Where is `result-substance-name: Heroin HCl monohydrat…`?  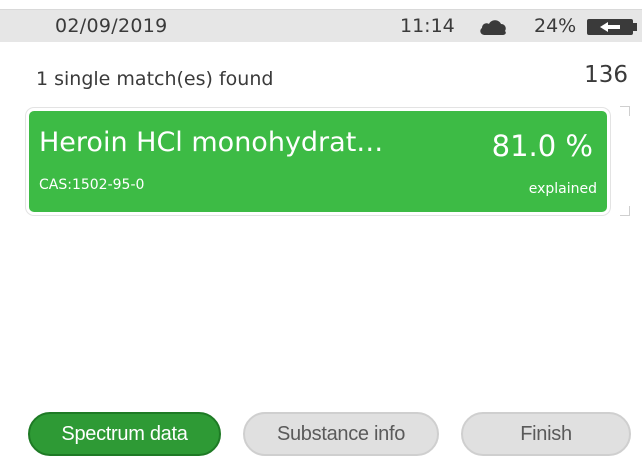 result-substance-name: Heroin HCl monohydrat… is located at coordinates (211, 142).